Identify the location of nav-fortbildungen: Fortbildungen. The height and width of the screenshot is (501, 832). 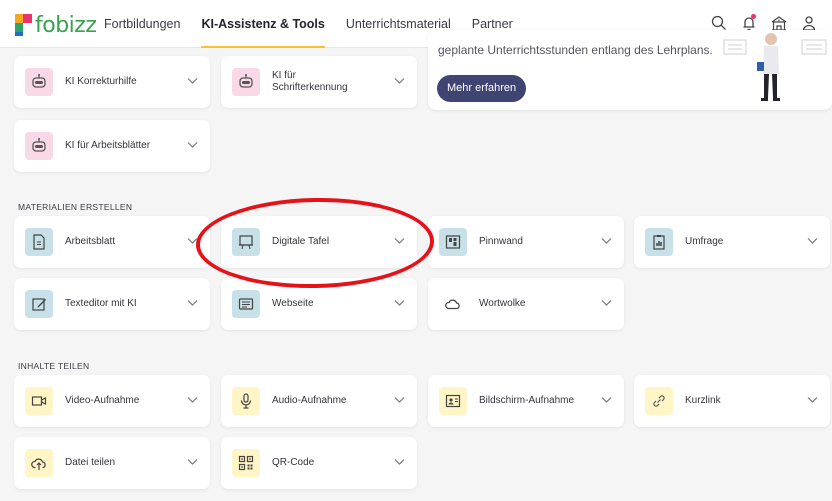
(142, 24).